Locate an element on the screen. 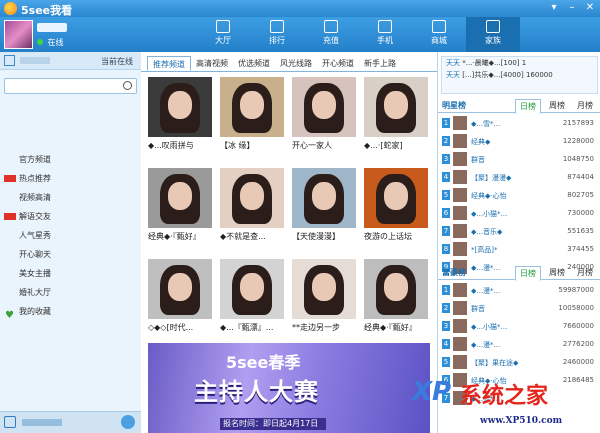  refresh-icon is located at coordinates (128, 422).